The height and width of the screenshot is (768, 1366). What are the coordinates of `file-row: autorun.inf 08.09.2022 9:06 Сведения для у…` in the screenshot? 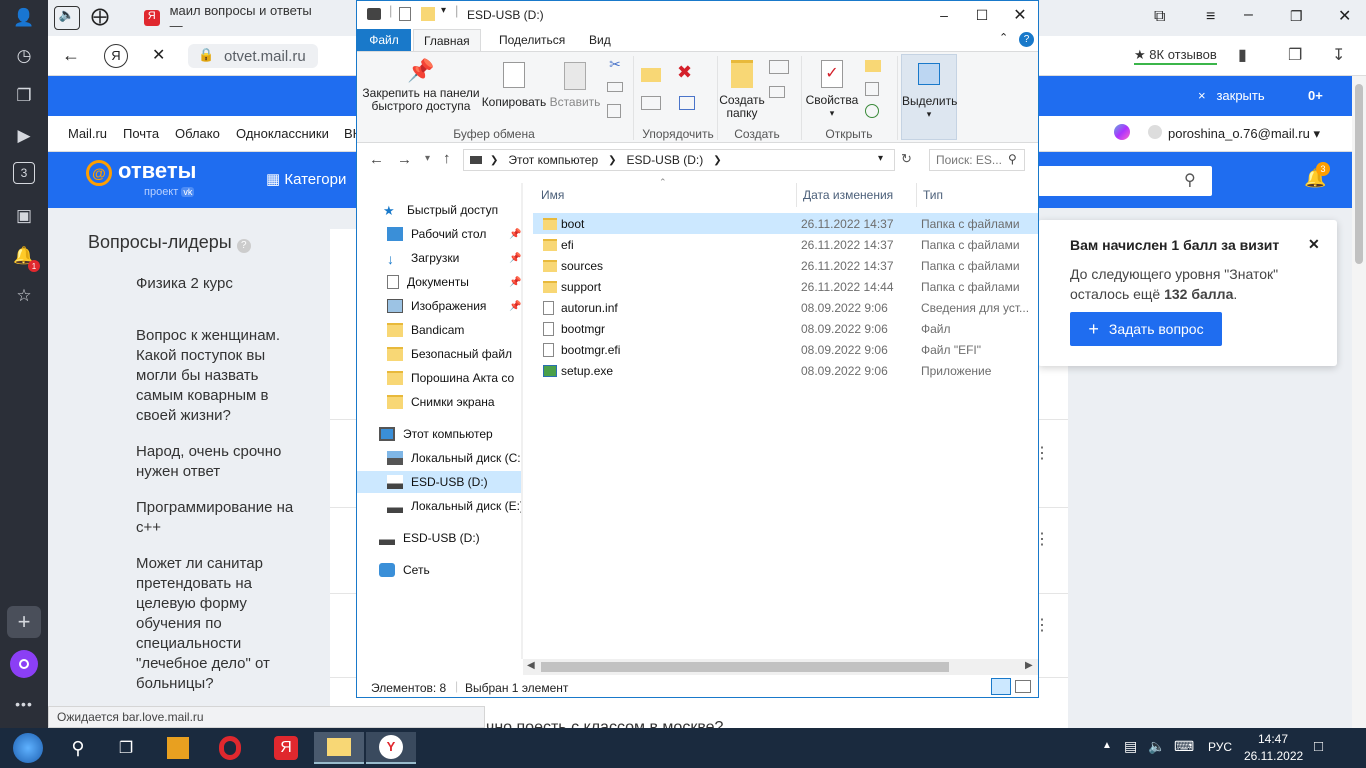 It's located at (785, 307).